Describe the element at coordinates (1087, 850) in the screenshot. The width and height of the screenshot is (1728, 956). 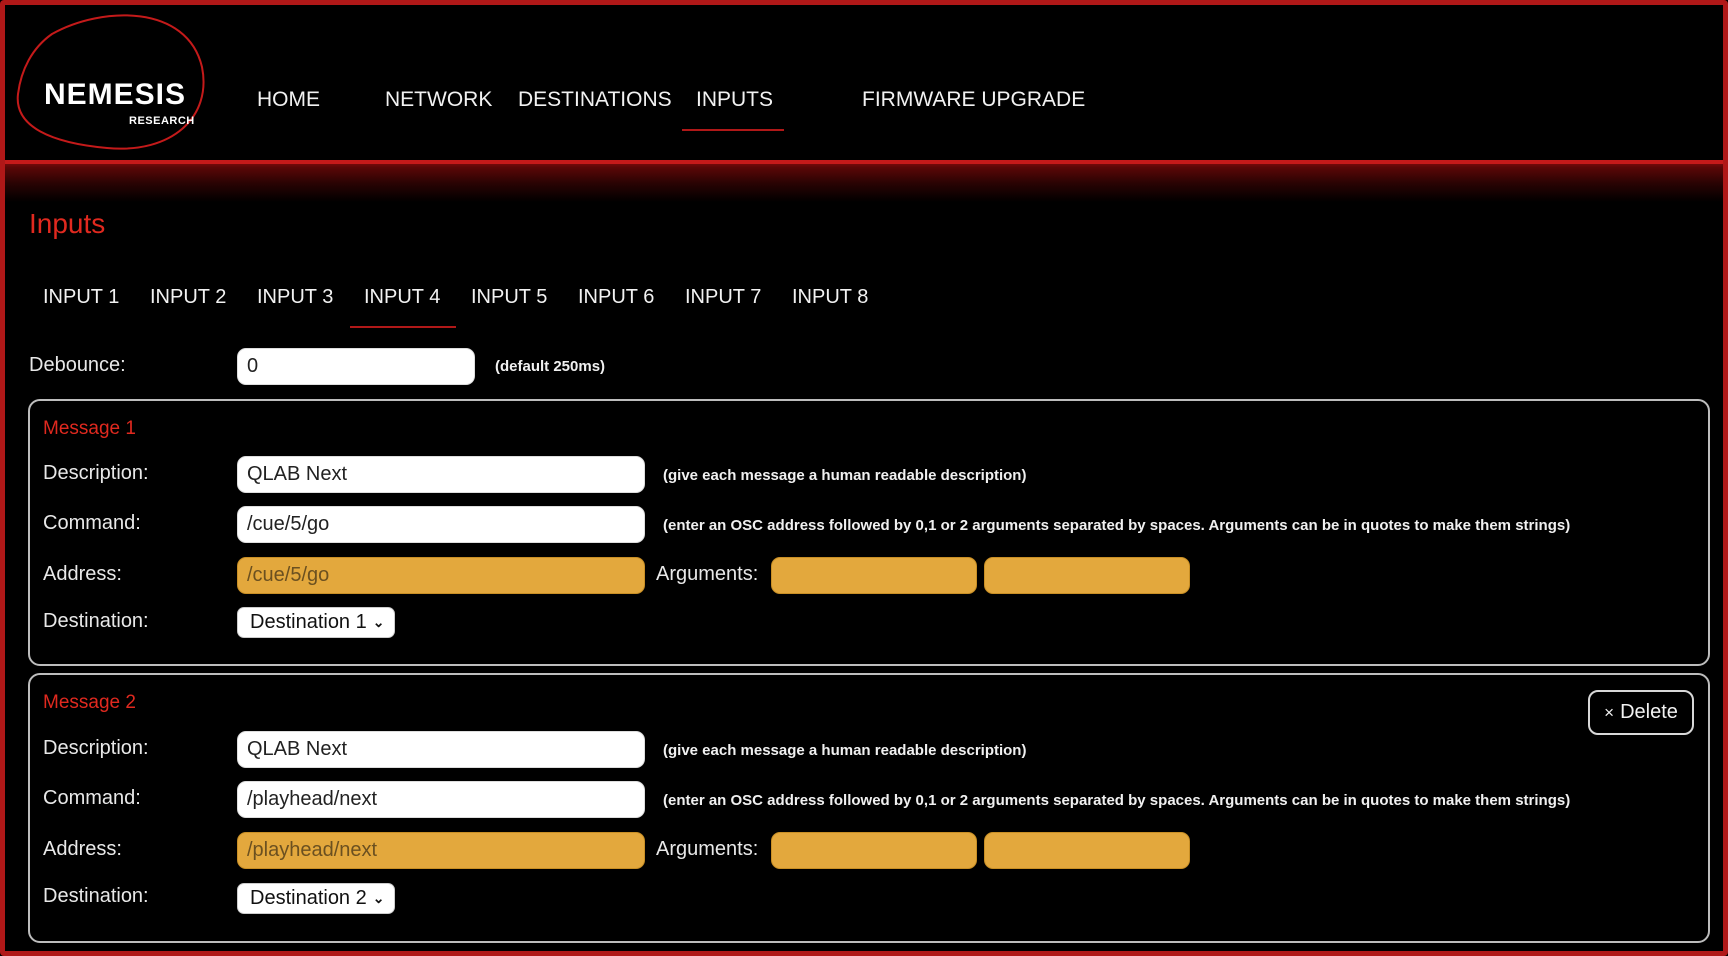
I see `message-2-argument-2-field` at that location.